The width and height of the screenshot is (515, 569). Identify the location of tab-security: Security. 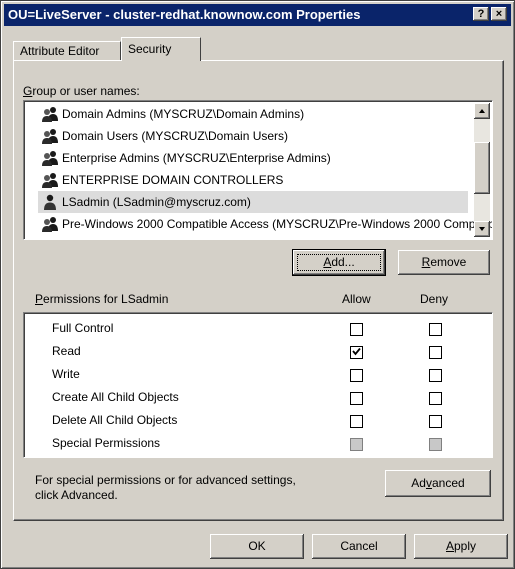
(161, 49).